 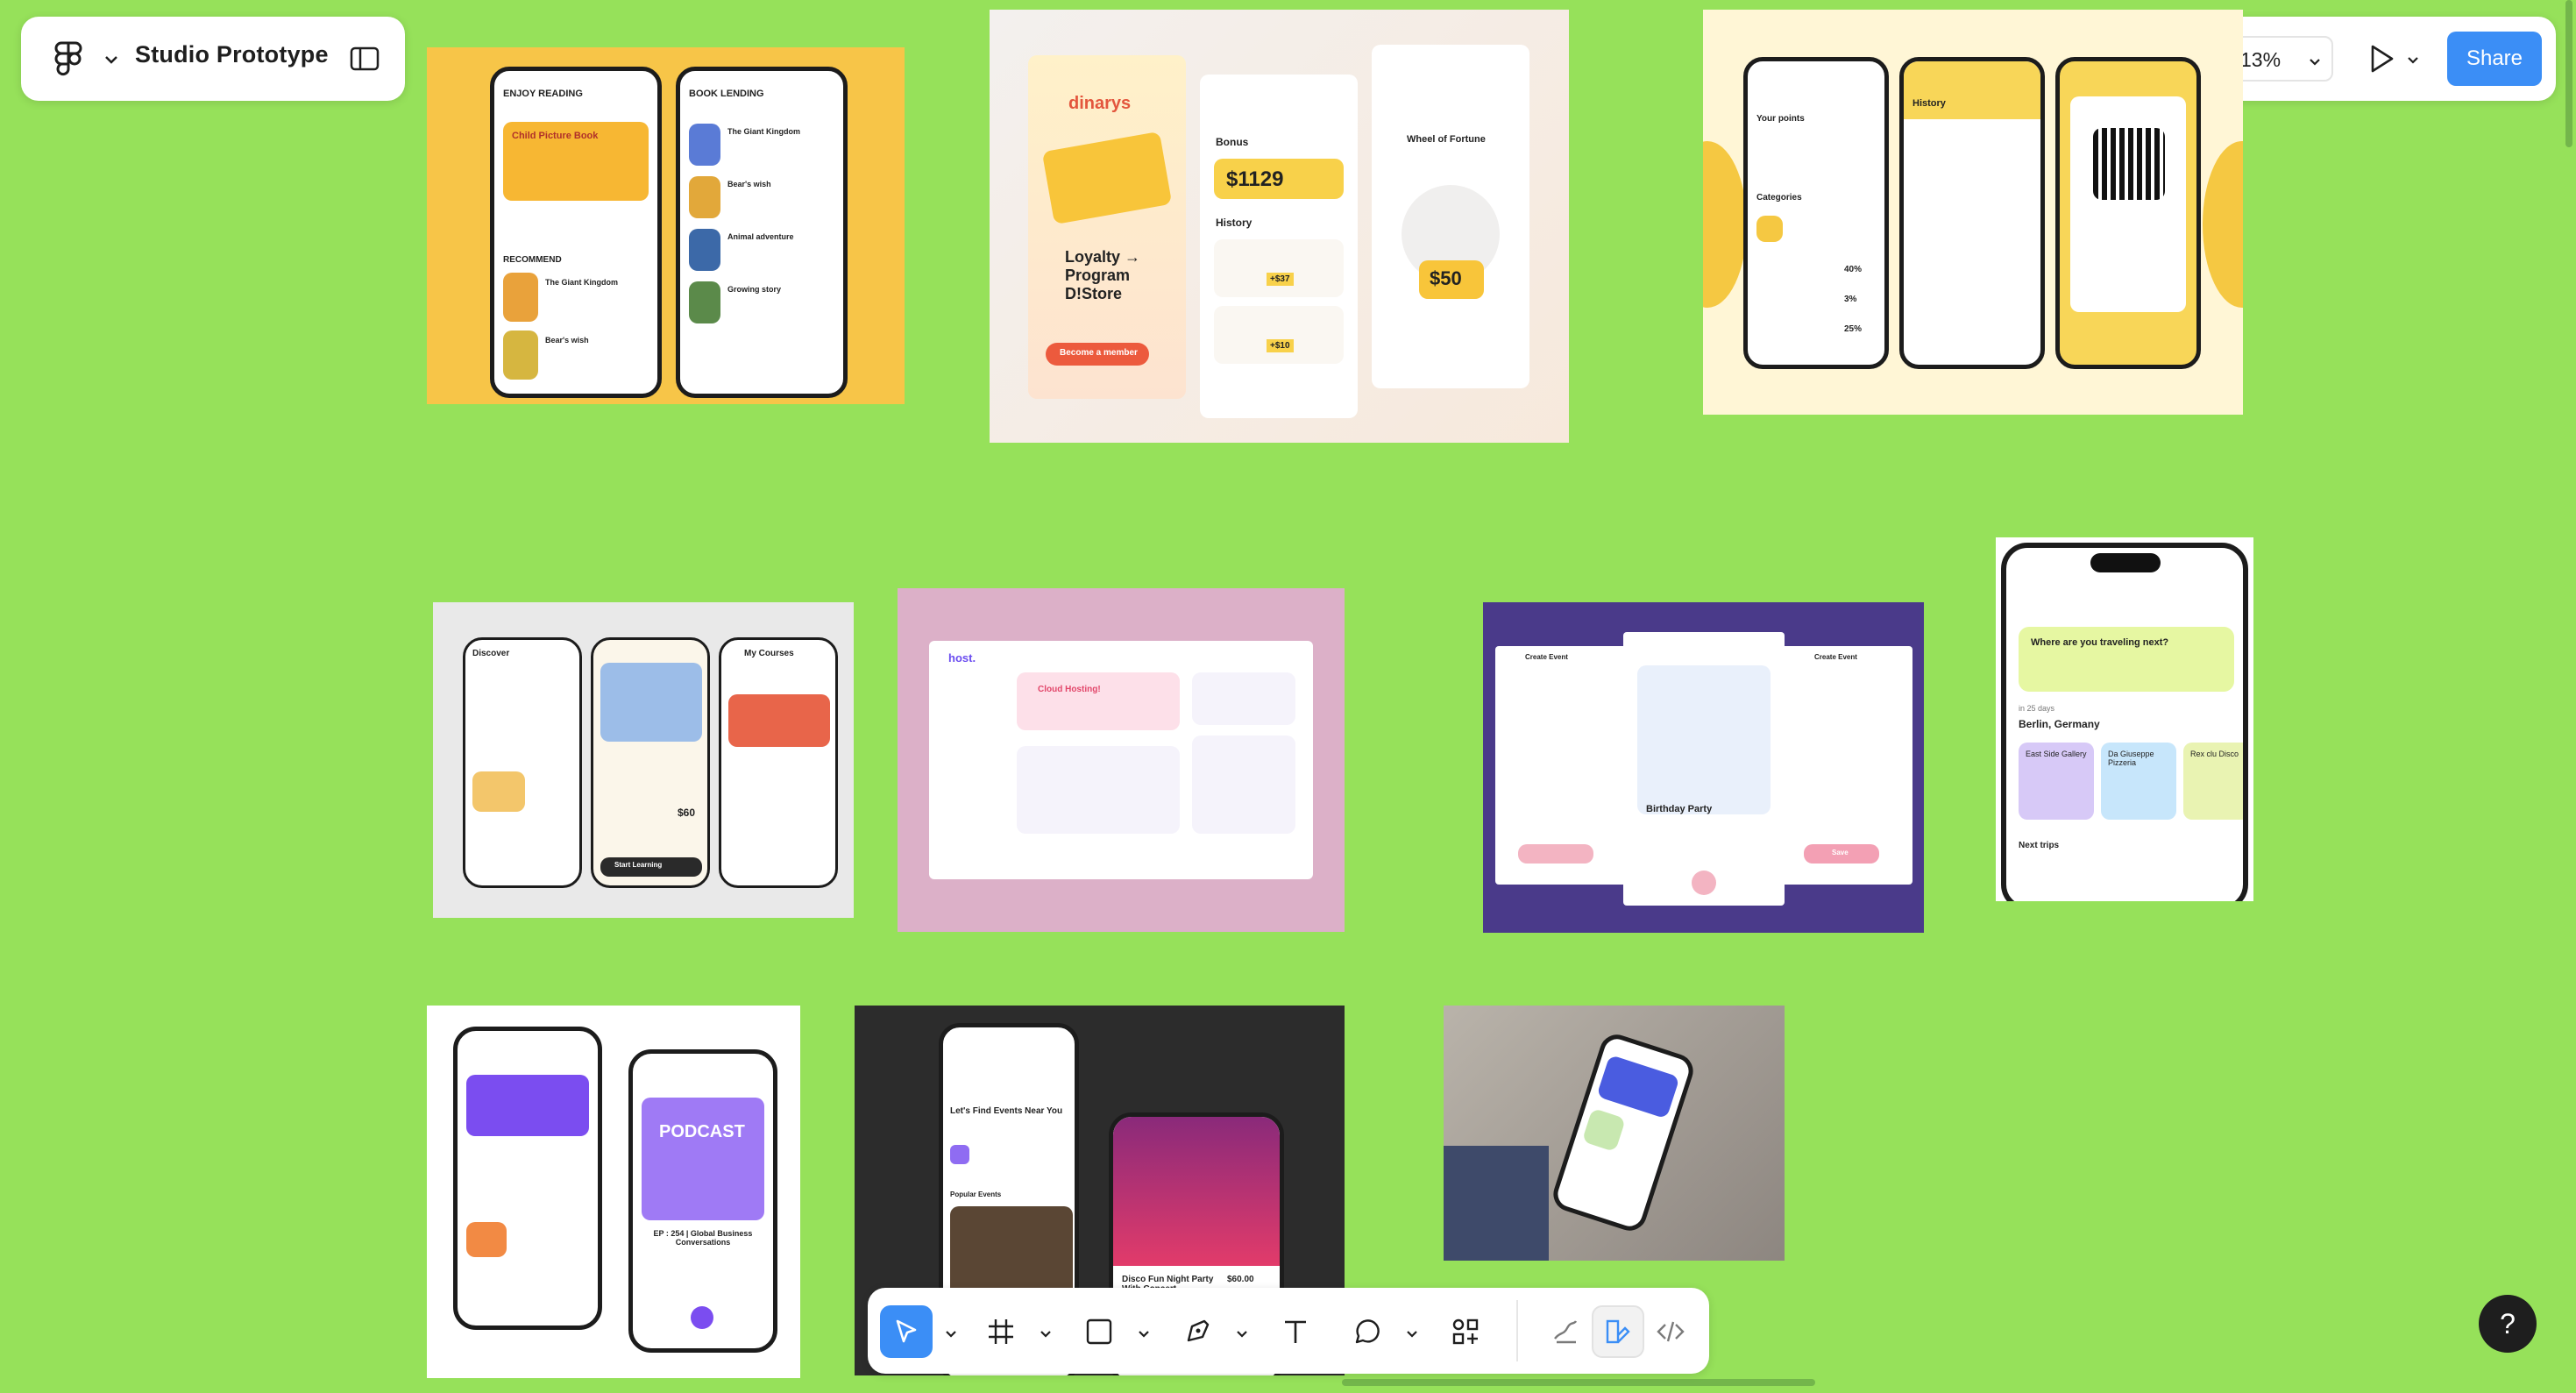 I want to click on bonus-amount: $1129, so click(x=1255, y=179).